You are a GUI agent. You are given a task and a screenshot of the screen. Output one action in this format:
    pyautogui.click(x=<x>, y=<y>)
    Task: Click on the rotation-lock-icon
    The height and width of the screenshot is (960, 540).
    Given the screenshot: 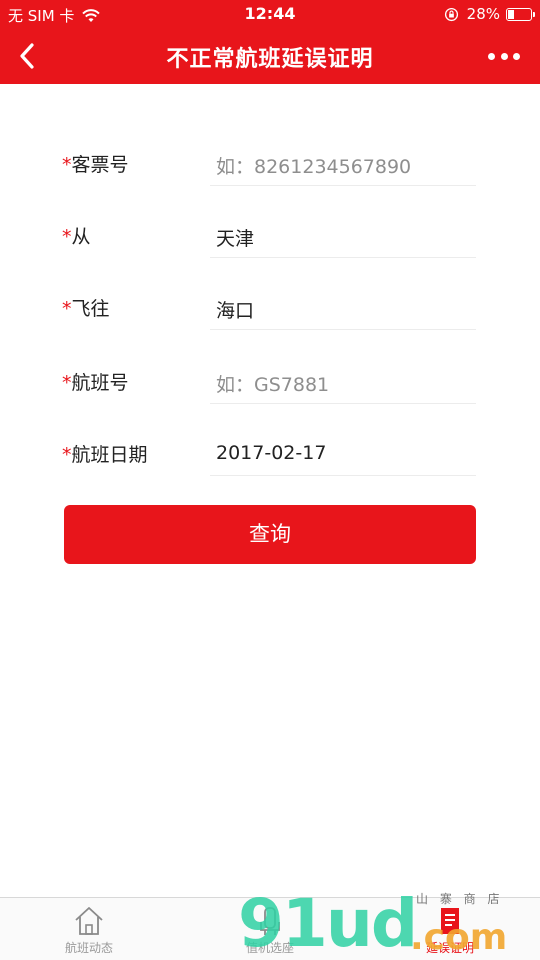 What is the action you would take?
    pyautogui.click(x=451, y=14)
    